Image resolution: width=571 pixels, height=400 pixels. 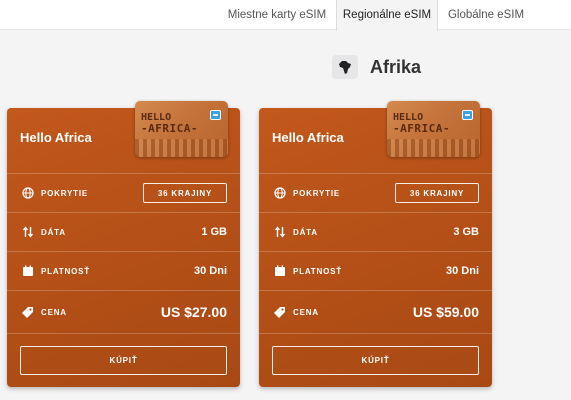 What do you see at coordinates (345, 67) in the screenshot?
I see `africa-map-icon` at bounding box center [345, 67].